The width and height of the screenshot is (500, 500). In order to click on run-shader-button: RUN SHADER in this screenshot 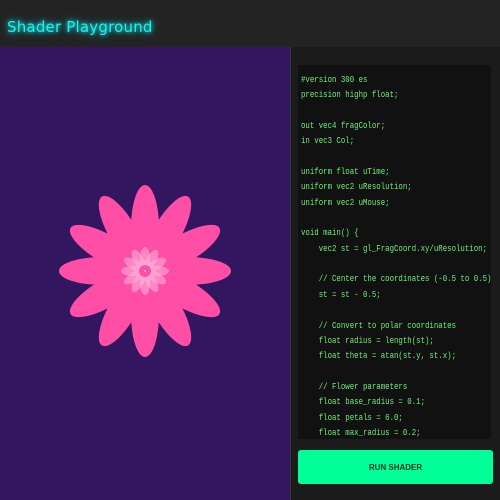, I will do `click(395, 467)`.